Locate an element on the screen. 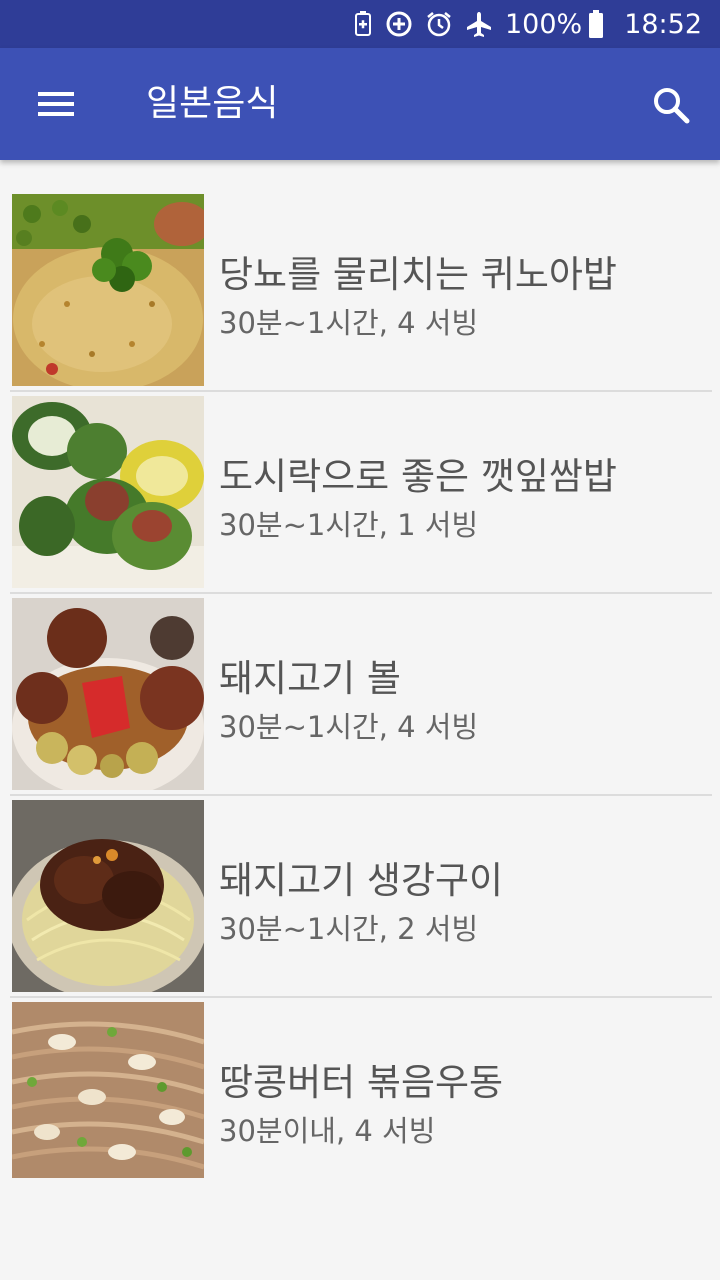 Image resolution: width=720 pixels, height=1280 pixels. app-bar: 일본음식 is located at coordinates (360, 104).